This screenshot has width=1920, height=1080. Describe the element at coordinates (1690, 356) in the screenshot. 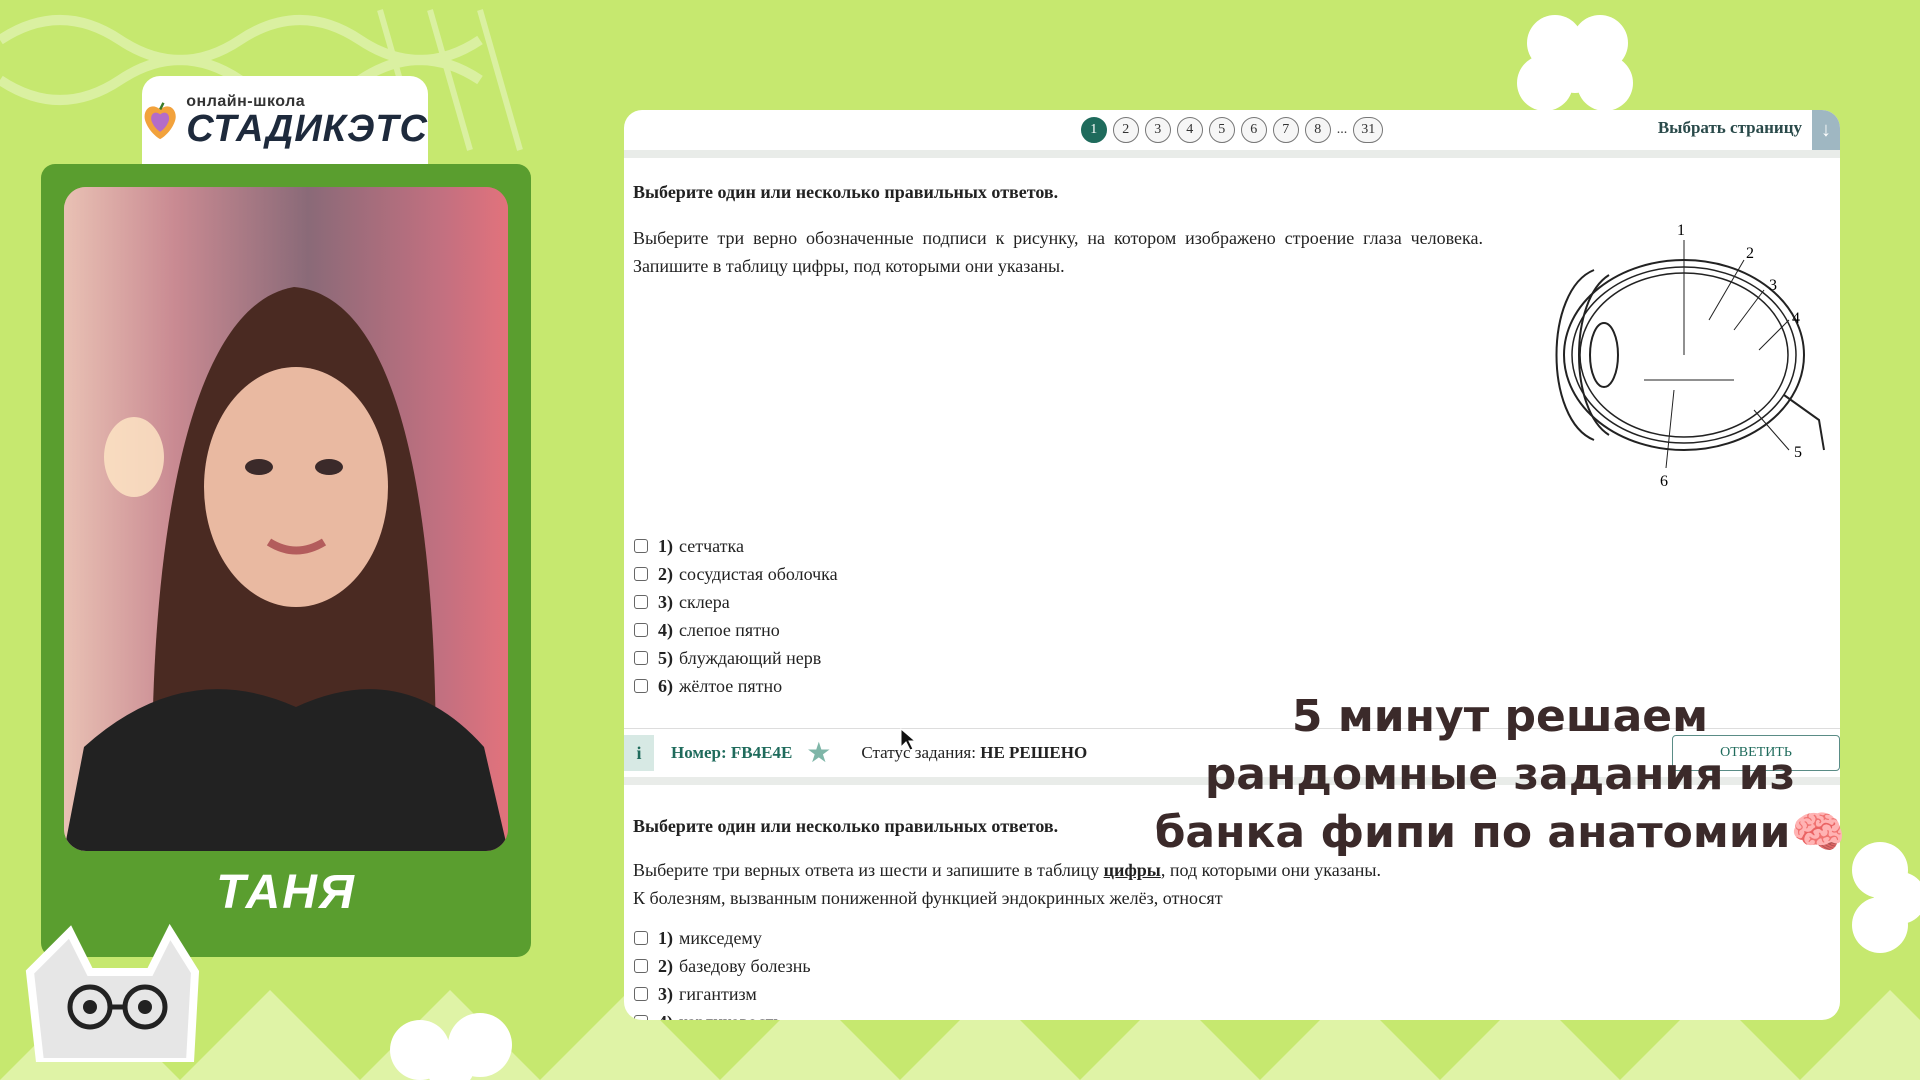

I see `eye-diagram: 1 2 3 4 5 6` at that location.